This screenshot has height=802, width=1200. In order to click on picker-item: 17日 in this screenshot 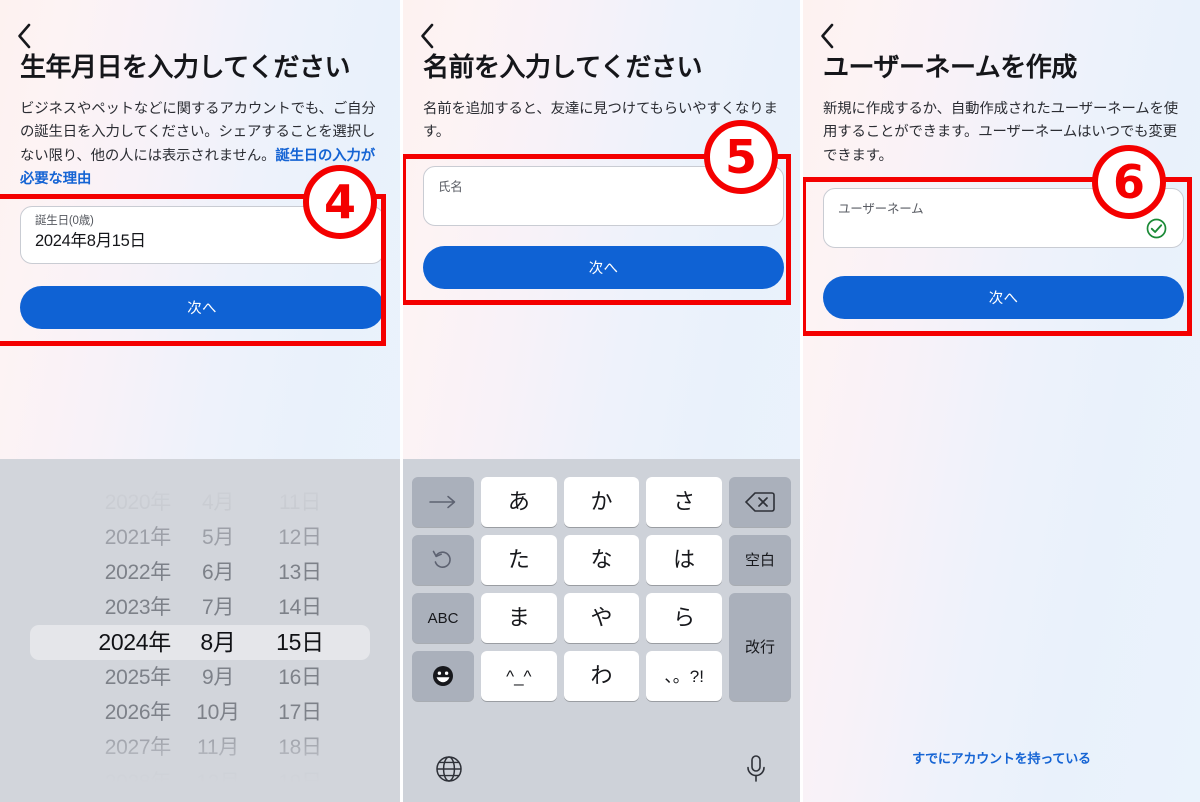, I will do `click(300, 712)`.